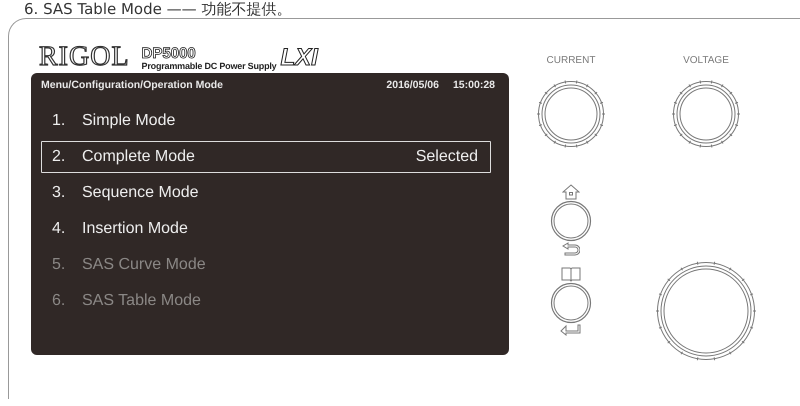 Image resolution: width=800 pixels, height=406 pixels. What do you see at coordinates (706, 60) in the screenshot?
I see `voltage-label: VOLTAGE` at bounding box center [706, 60].